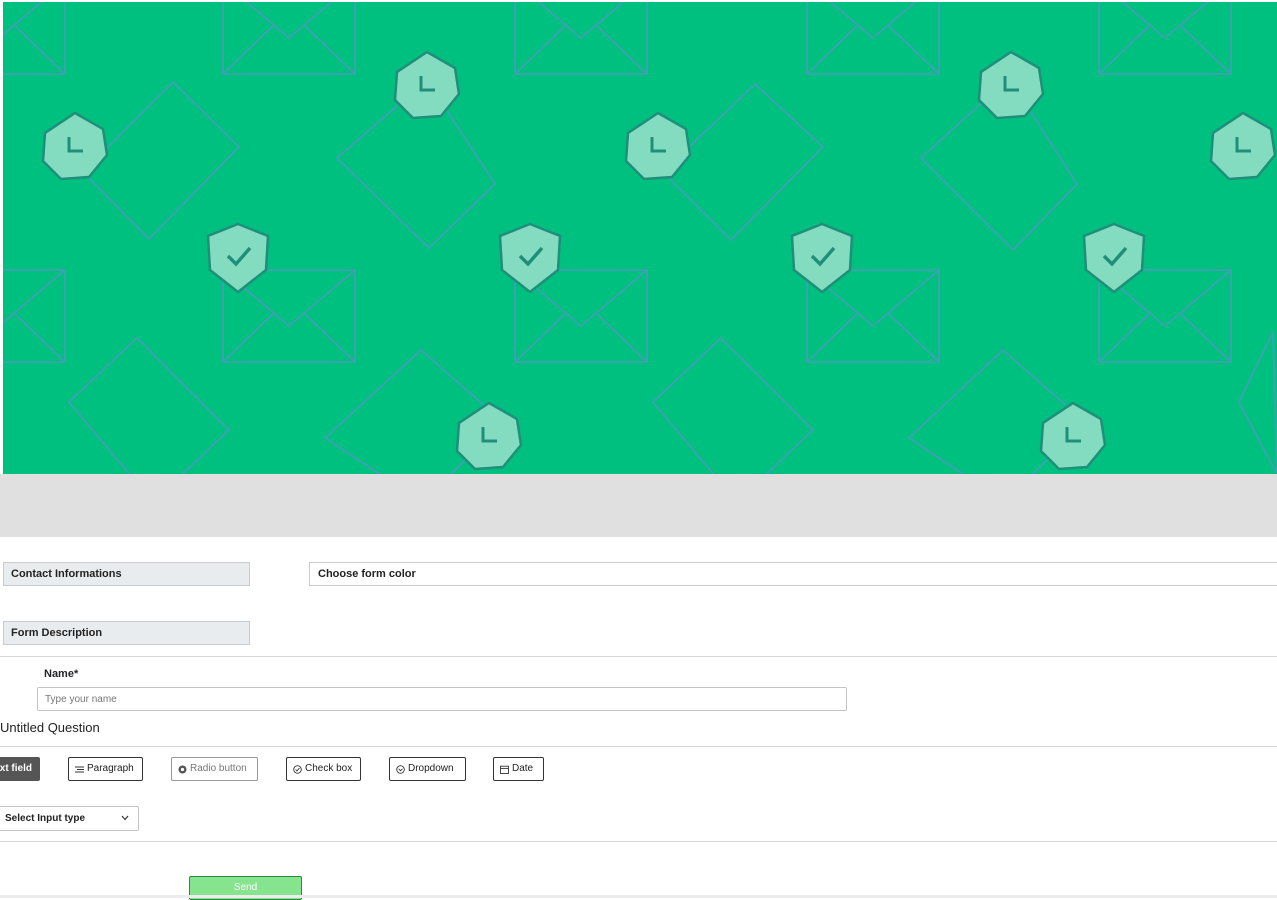 The width and height of the screenshot is (1277, 900). I want to click on date-type-button: Date, so click(518, 769).